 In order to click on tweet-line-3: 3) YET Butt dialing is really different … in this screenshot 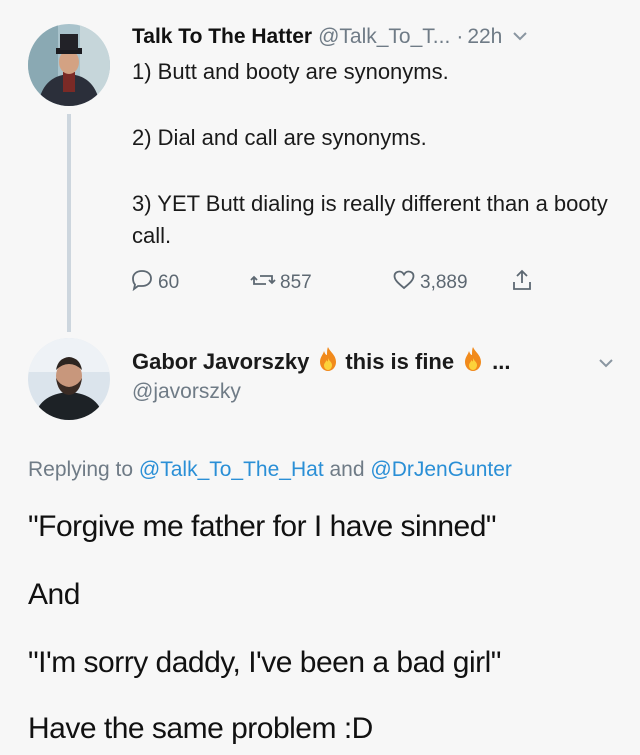, I will do `click(370, 219)`.